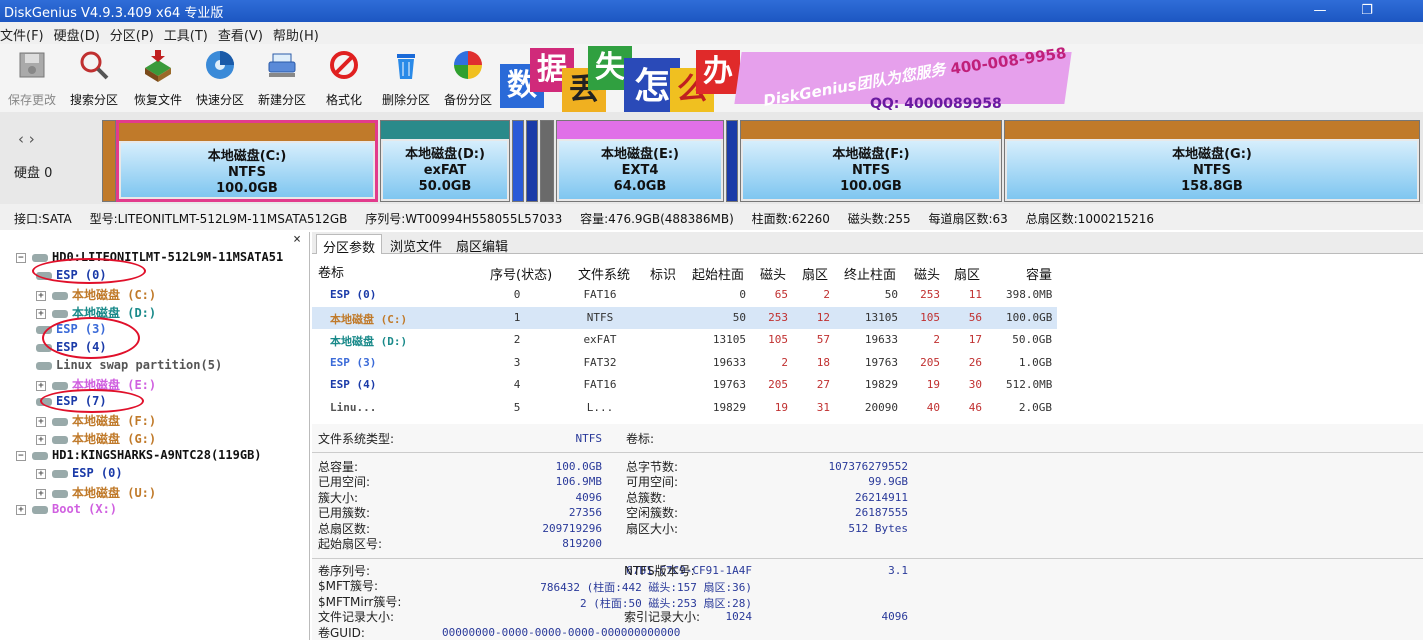 The width and height of the screenshot is (1423, 641). Describe the element at coordinates (114, 439) in the screenshot. I see `tree-node-label: 本地磁盘 (G:)` at that location.